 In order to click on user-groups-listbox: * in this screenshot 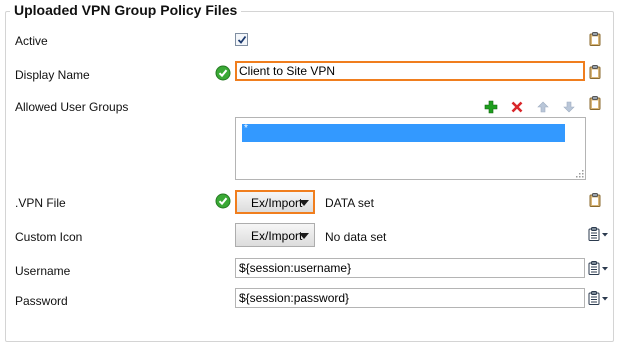, I will do `click(410, 148)`.